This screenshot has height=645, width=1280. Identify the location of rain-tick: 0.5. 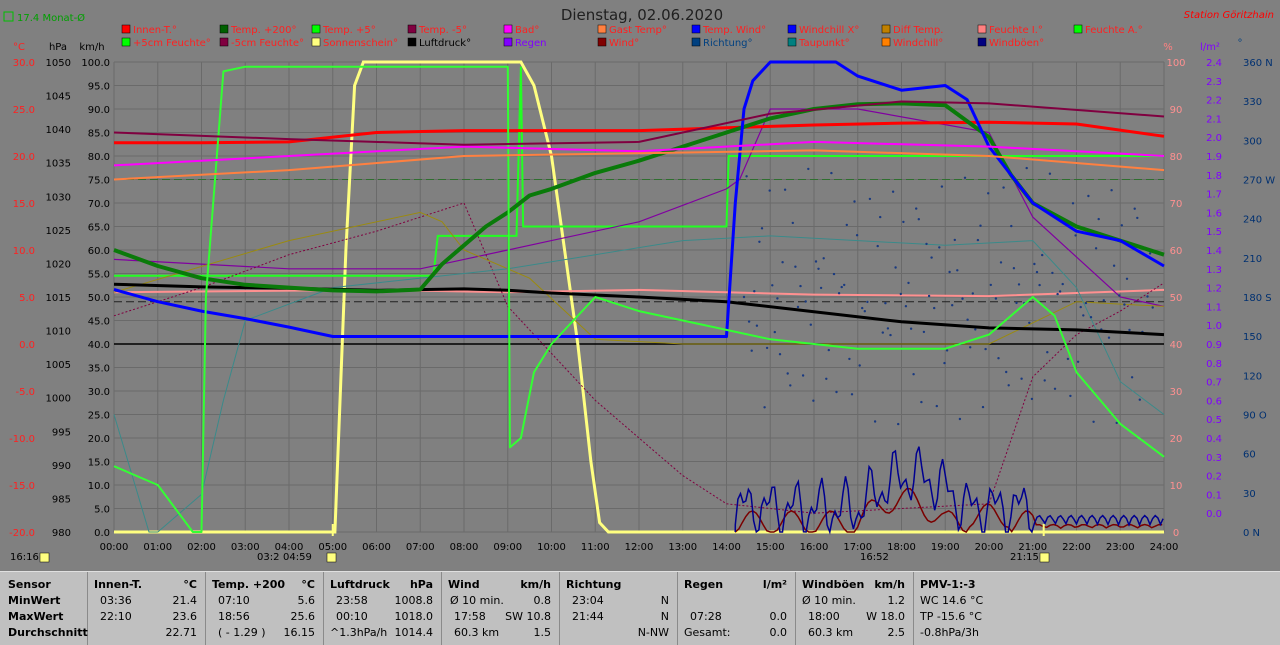
(1214, 420).